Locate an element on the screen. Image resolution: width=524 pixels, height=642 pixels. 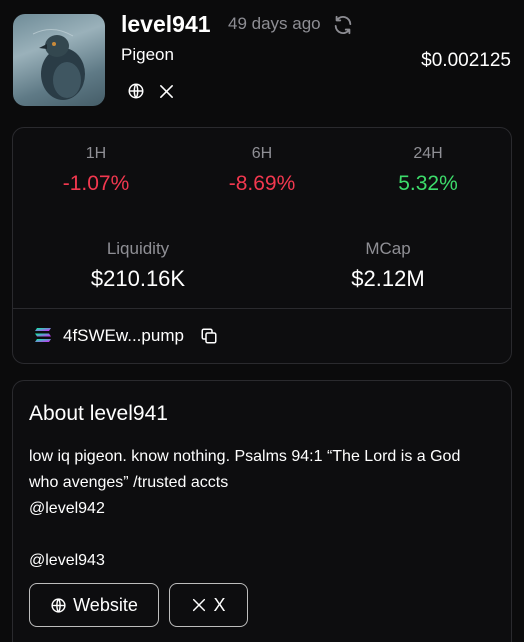
mcap-label: MCap is located at coordinates (388, 248).